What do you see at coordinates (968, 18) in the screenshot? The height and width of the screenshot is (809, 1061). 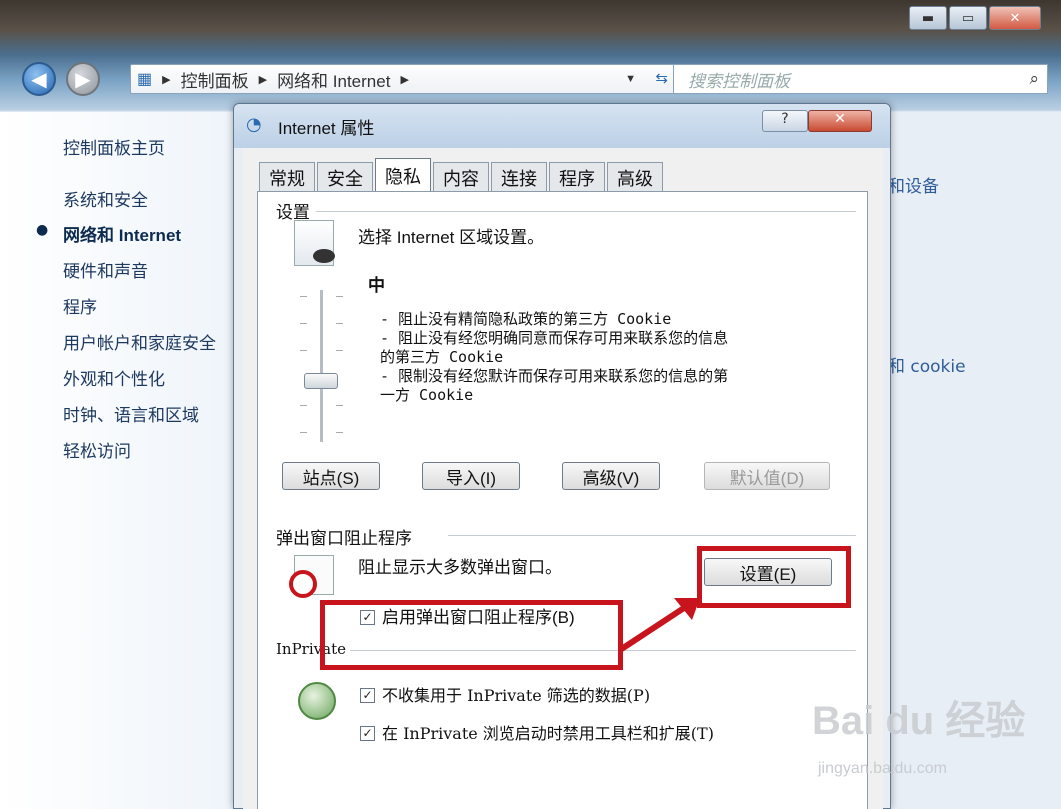 I see `maximize-button: ▭` at bounding box center [968, 18].